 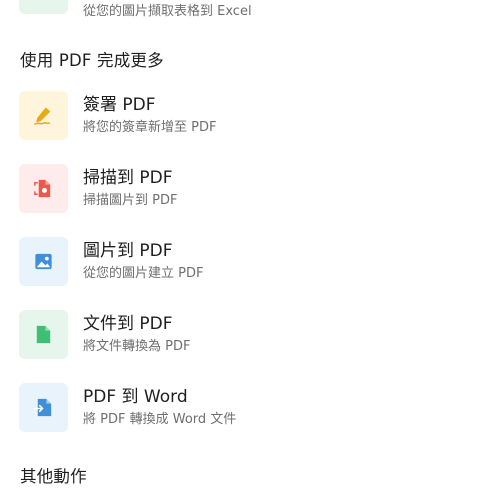 What do you see at coordinates (250, 261) in the screenshot?
I see `tool-image-to-pdf: 圖片到 PDF 從您的圖片建立 PDF` at bounding box center [250, 261].